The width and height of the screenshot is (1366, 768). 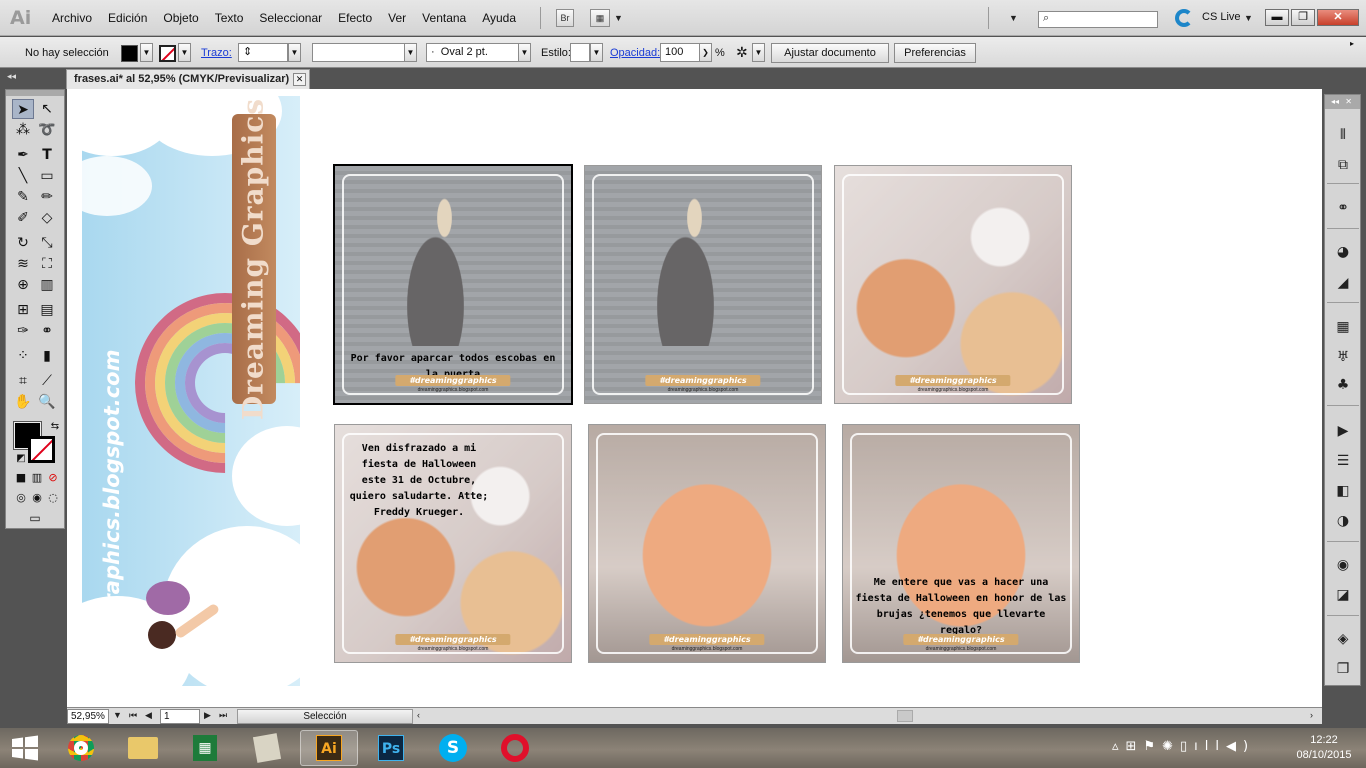 I want to click on cs-live-icon, so click(x=1184, y=18).